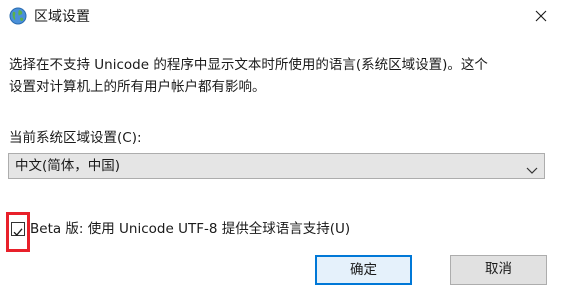 The height and width of the screenshot is (298, 561). I want to click on beta-utf8-checkbox, so click(18, 229).